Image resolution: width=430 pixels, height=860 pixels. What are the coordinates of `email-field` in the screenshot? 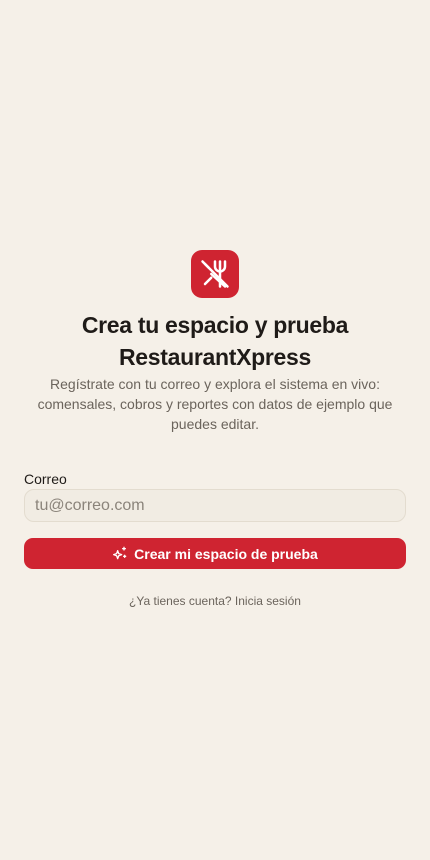 It's located at (215, 505).